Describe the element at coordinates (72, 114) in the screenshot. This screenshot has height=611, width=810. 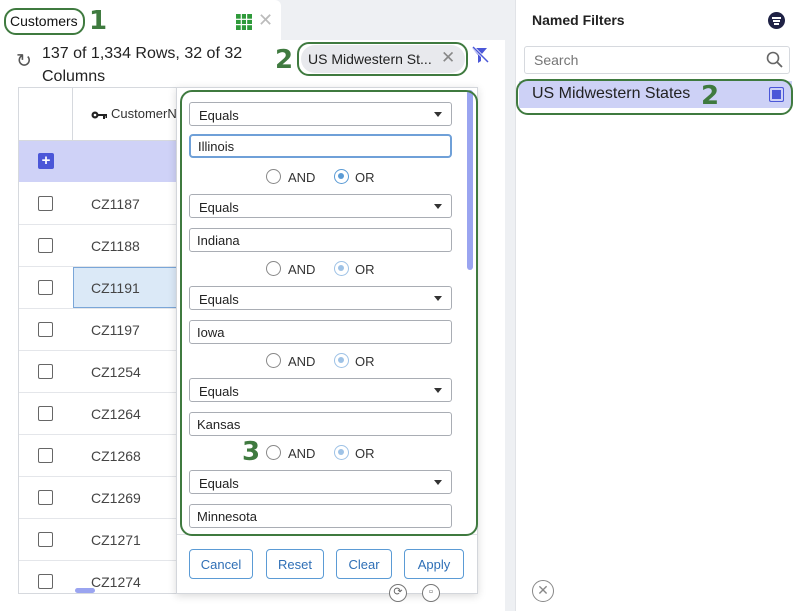
I see `header-divider` at that location.